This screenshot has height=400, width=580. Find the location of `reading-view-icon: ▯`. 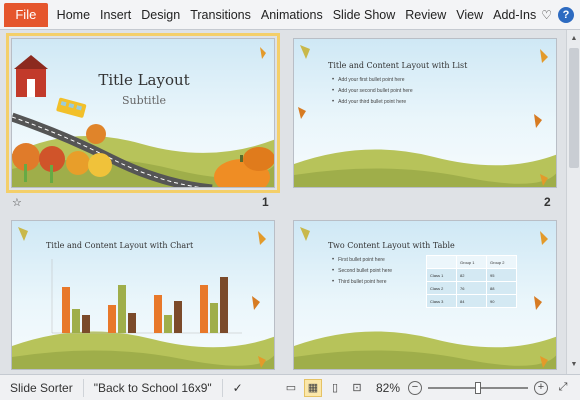

reading-view-icon: ▯ is located at coordinates (335, 388).